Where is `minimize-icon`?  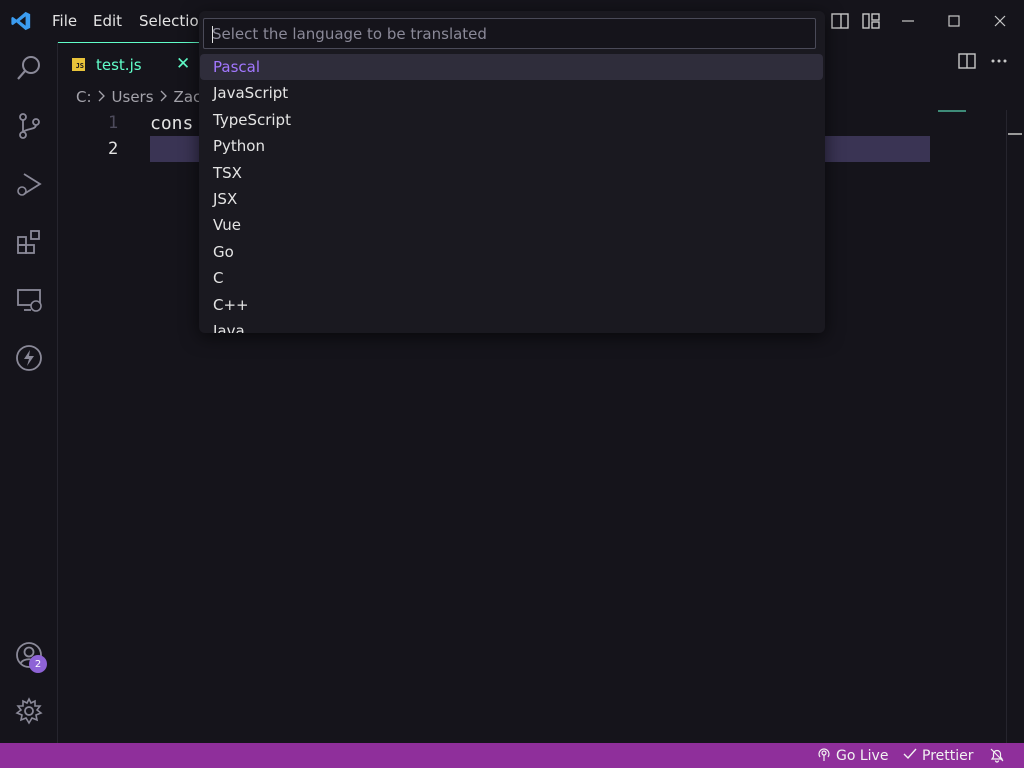
minimize-icon is located at coordinates (908, 21).